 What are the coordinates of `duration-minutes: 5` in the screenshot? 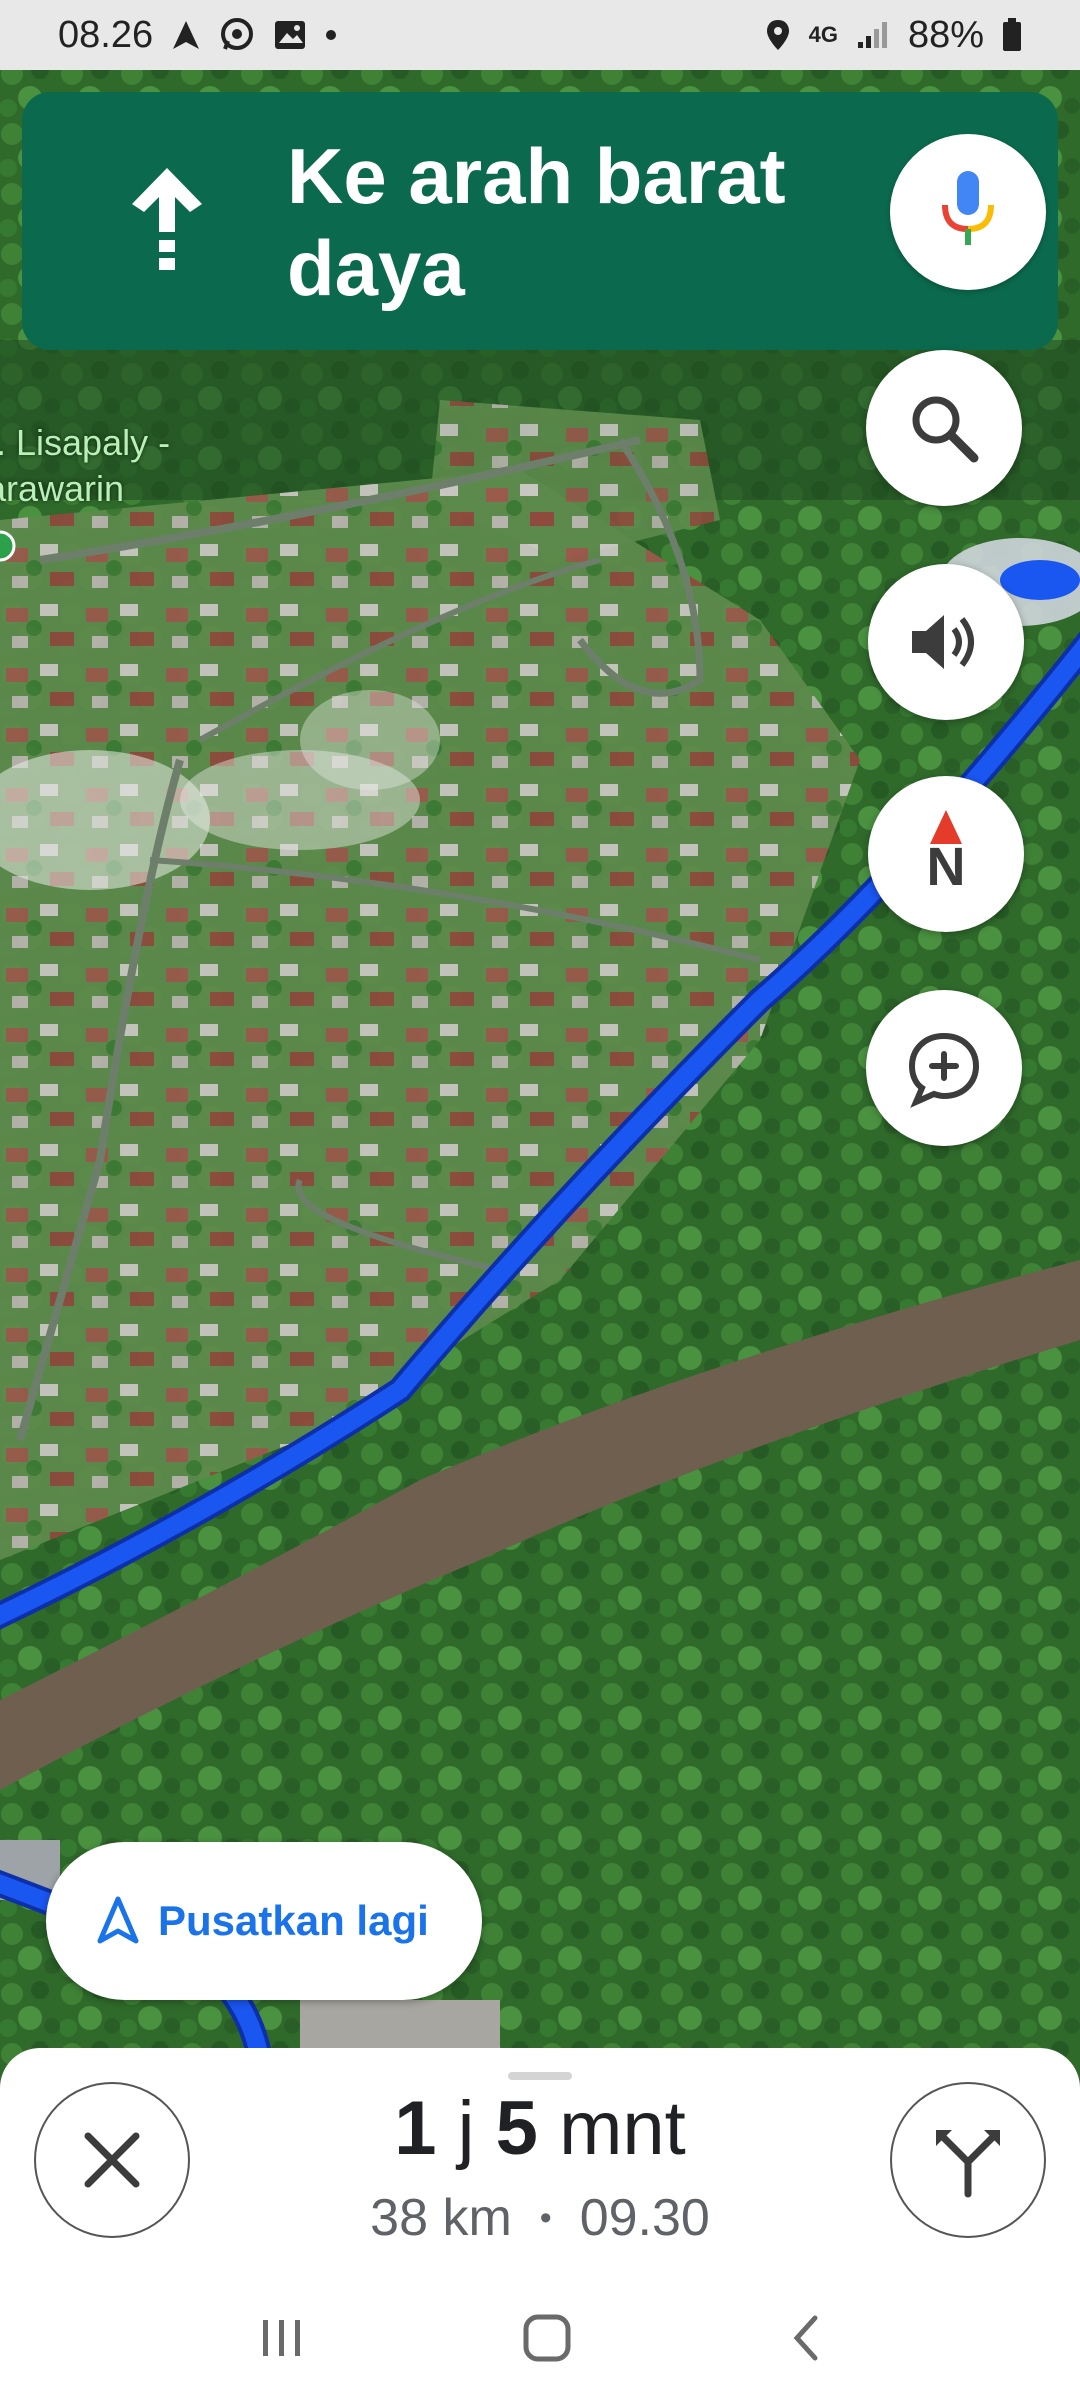 It's located at (516, 2128).